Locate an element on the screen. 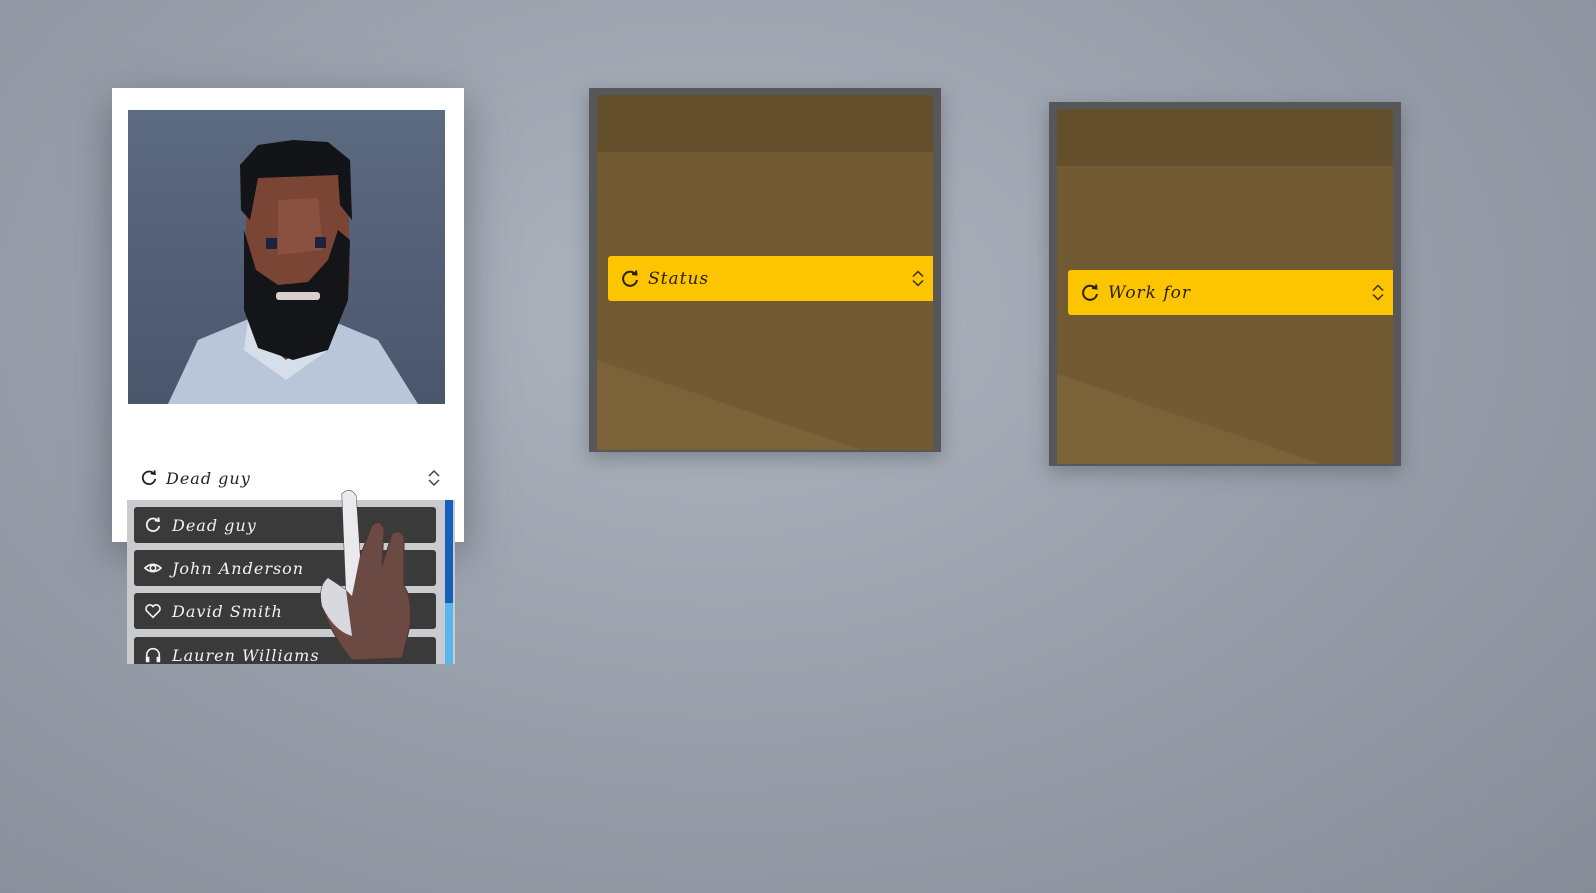 Image resolution: width=1596 pixels, height=893 pixels. hand-pointer-icon is located at coordinates (365, 575).